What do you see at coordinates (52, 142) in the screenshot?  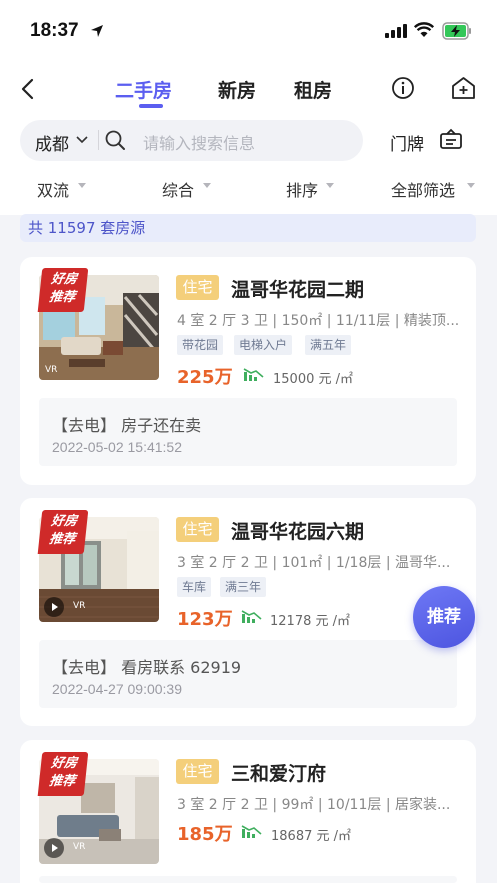 I see `city-selector: 成都` at bounding box center [52, 142].